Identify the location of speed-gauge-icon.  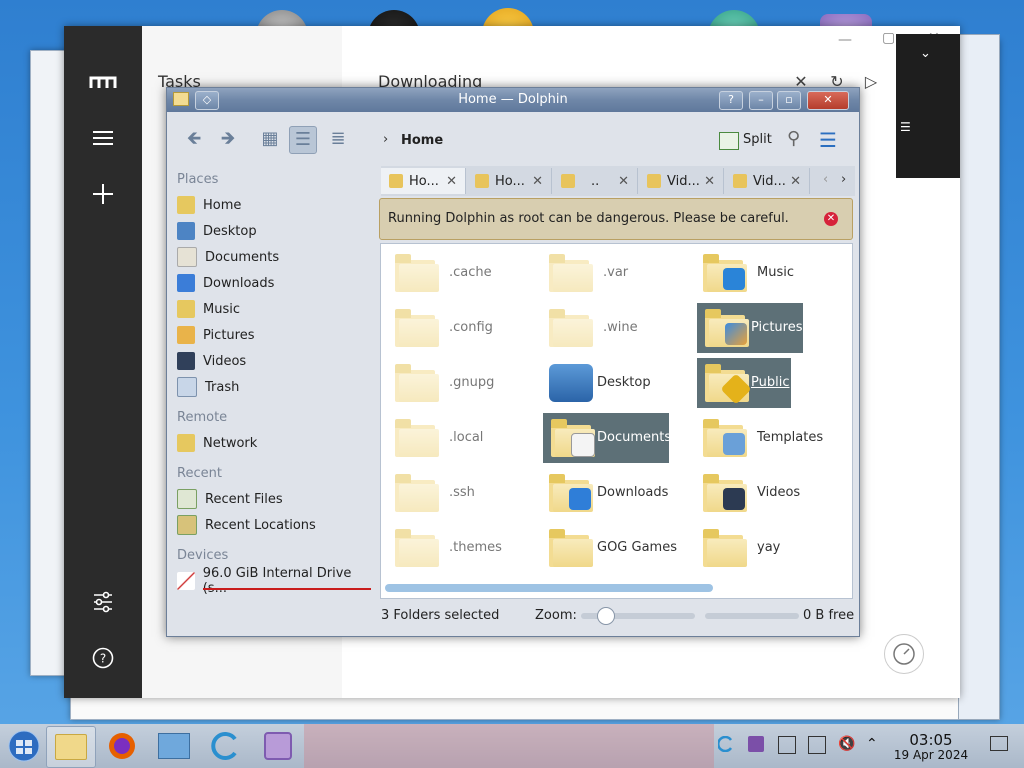
(904, 654).